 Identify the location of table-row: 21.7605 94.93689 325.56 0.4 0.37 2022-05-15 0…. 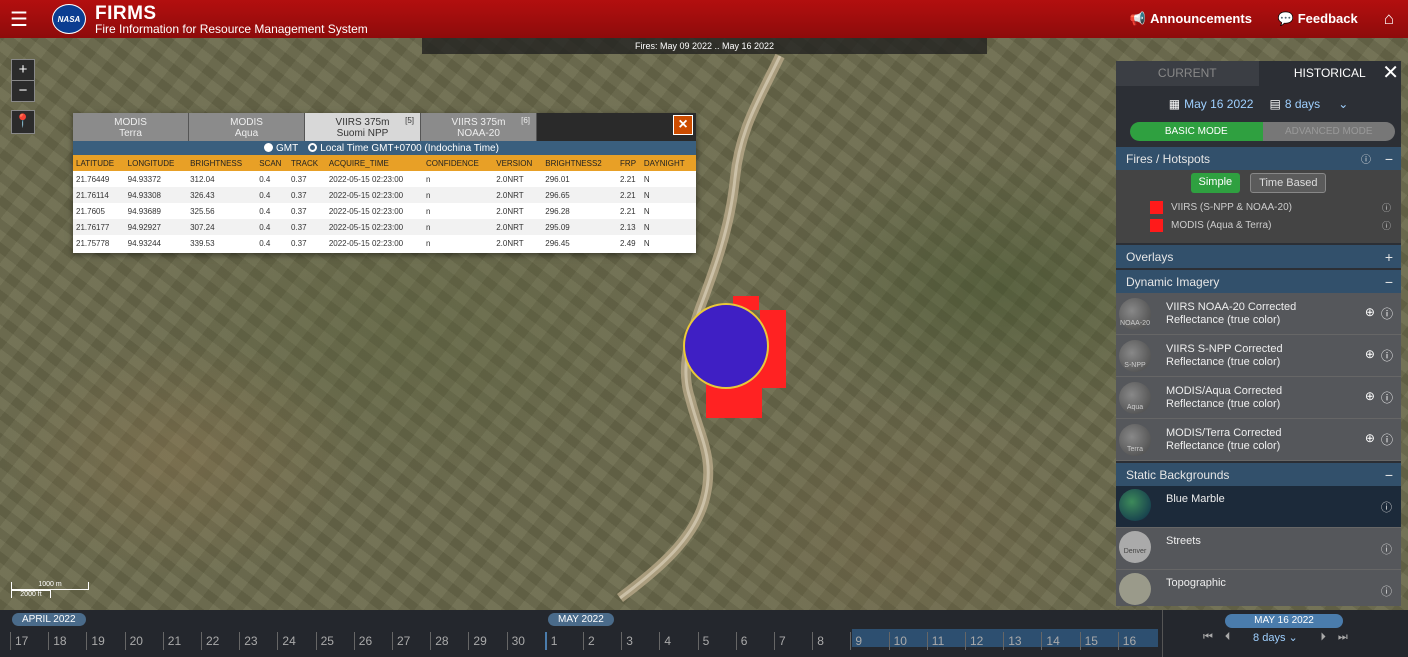
(384, 211).